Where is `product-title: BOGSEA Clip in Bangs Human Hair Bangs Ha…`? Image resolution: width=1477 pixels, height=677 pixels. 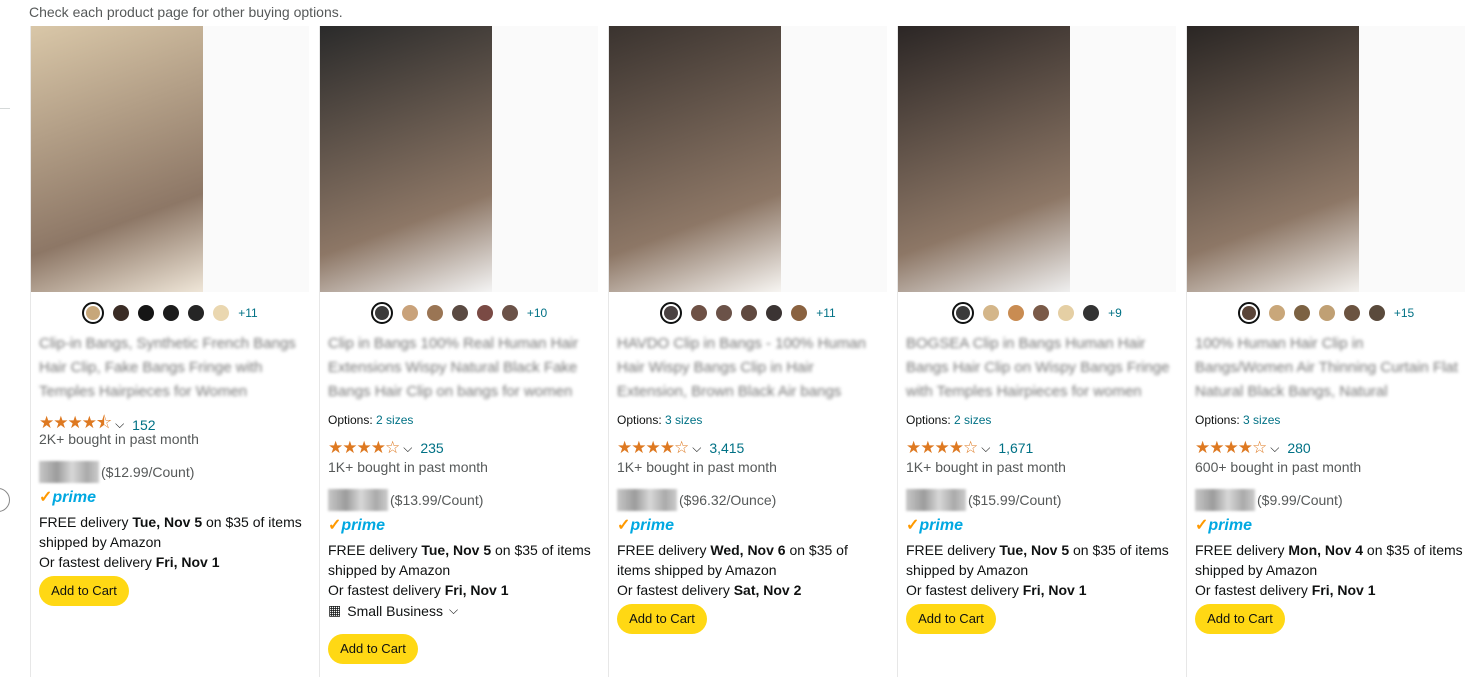
product-title: BOGSEA Clip in Bangs Human Hair Bangs Ha… is located at coordinates (1040, 368).